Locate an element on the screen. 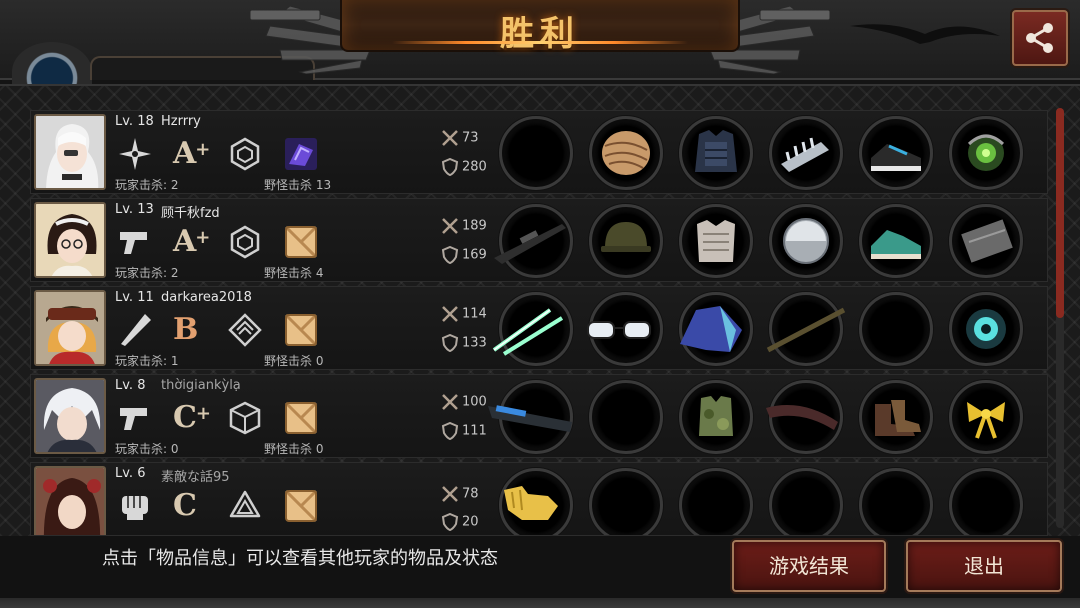 This screenshot has height=608, width=1080. player-kills: 玩家击杀: 2 is located at coordinates (147, 273).